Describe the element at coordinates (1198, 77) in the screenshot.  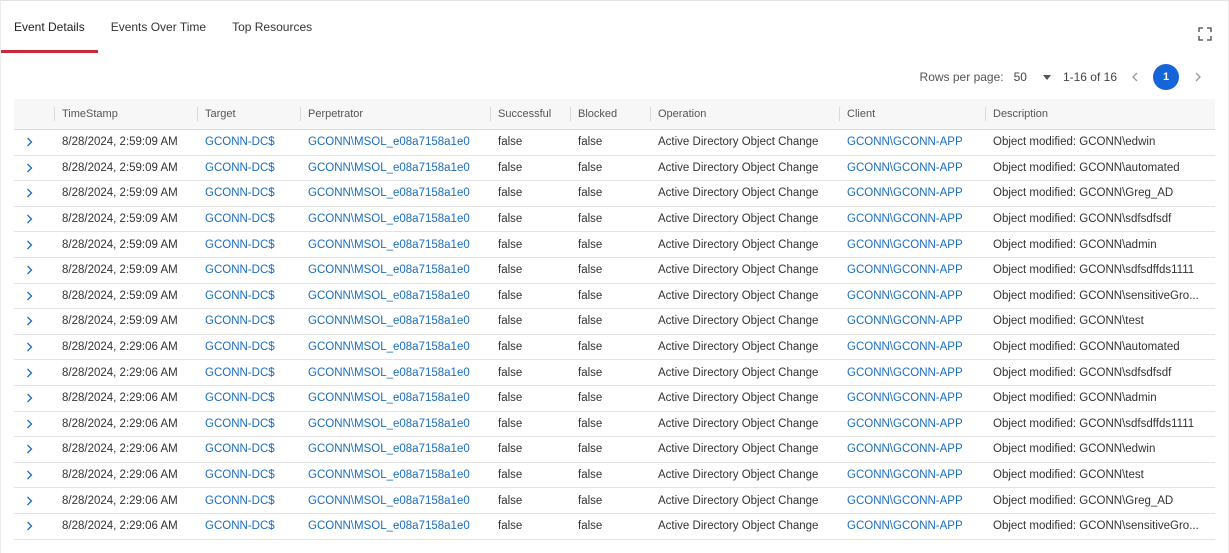
I see `next-page-button` at that location.